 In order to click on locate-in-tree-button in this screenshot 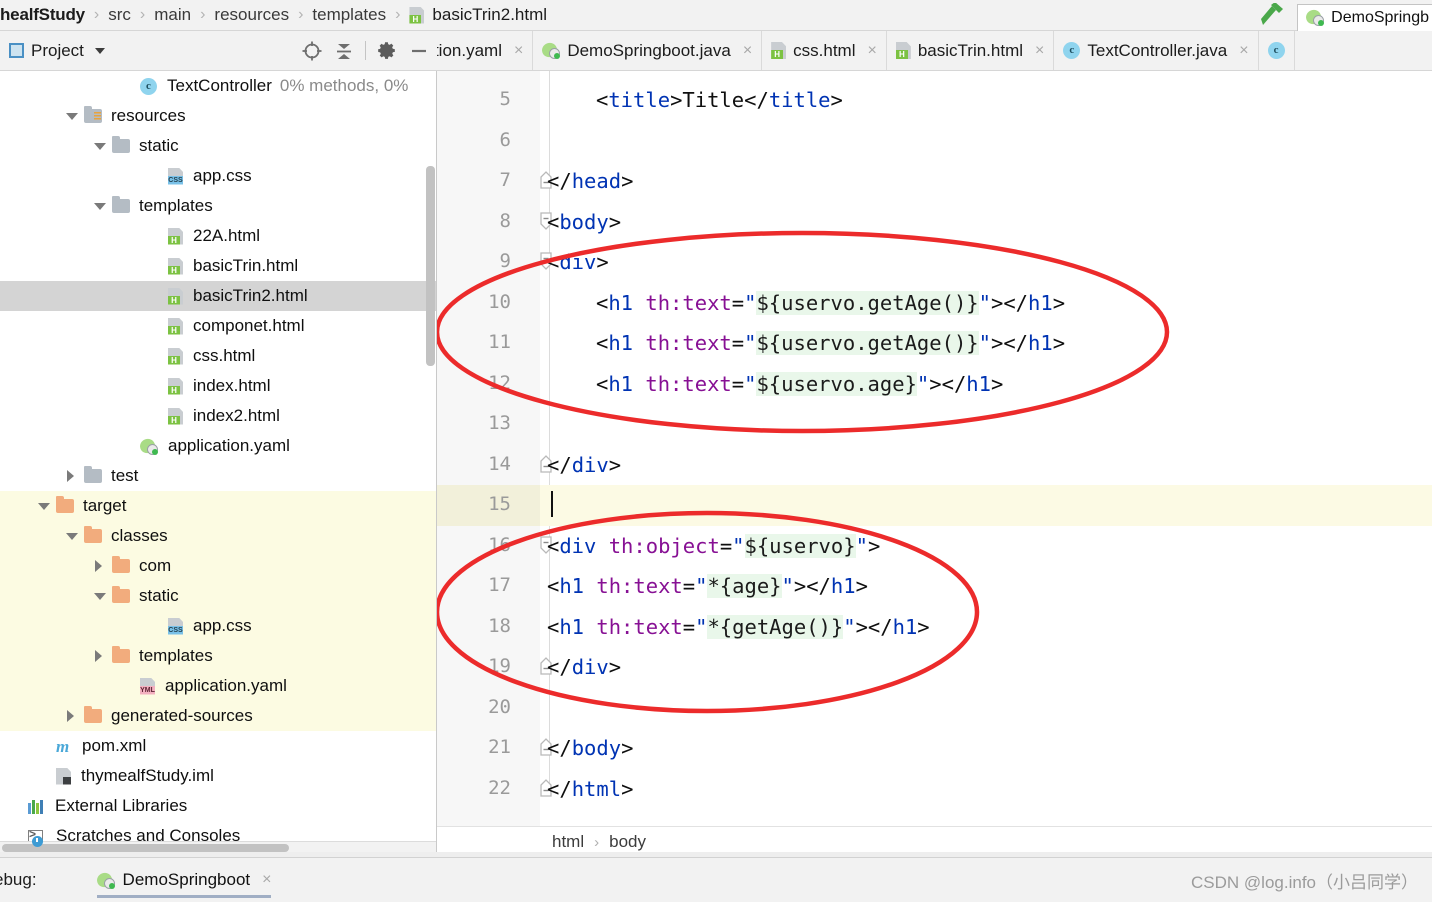, I will do `click(312, 51)`.